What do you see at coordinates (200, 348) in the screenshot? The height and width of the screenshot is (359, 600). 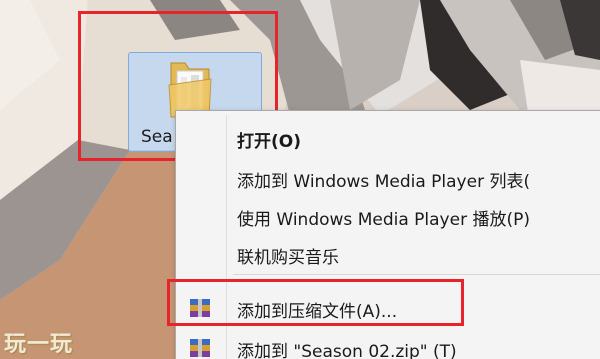 I see `winrar-archive-icon` at bounding box center [200, 348].